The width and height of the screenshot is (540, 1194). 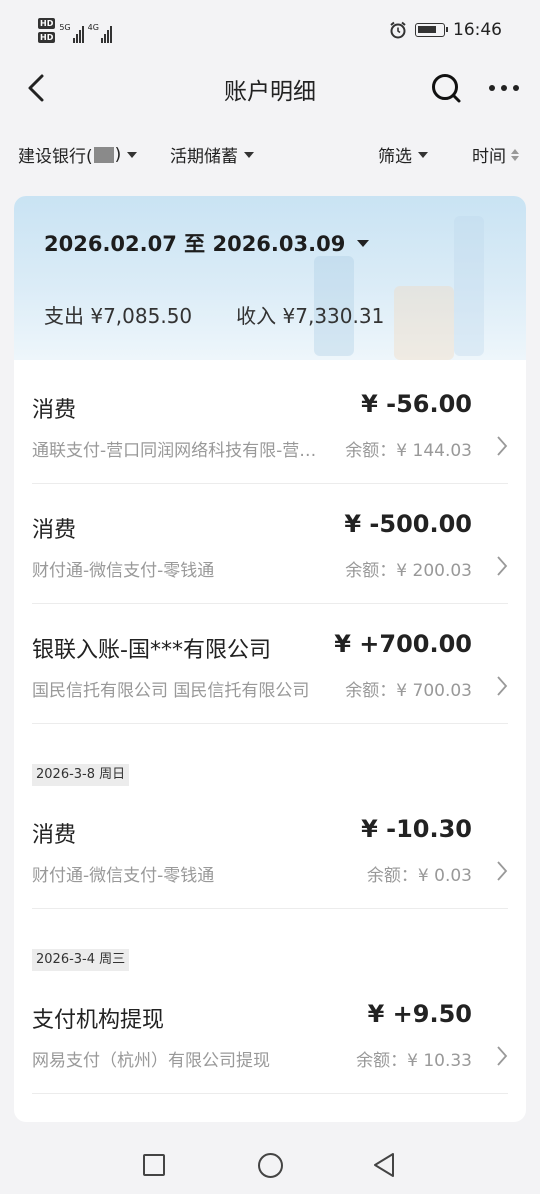 I want to click on back-triangle-icon, so click(x=384, y=1165).